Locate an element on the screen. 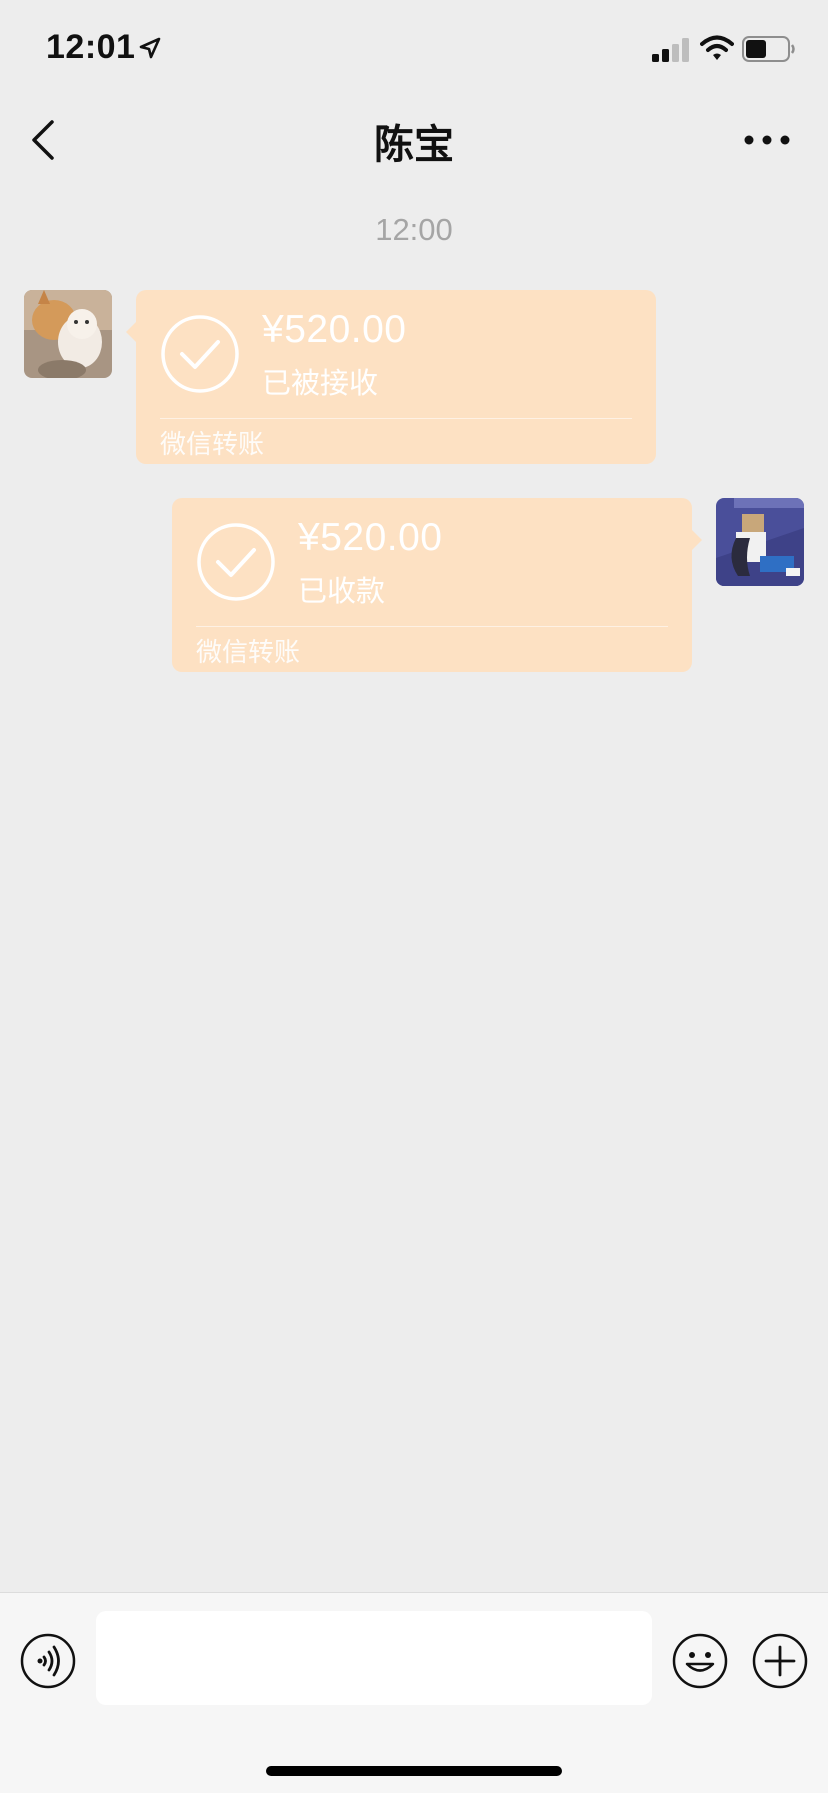 Image resolution: width=828 pixels, height=1793 pixels. dog-avatar-image is located at coordinates (68, 334).